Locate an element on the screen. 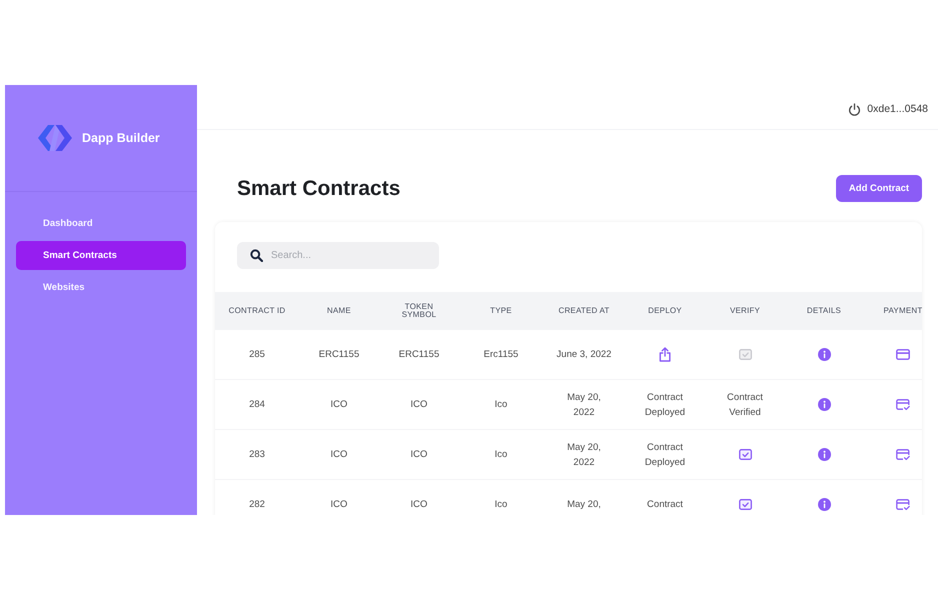 This screenshot has height=600, width=938. account-button: 0xde1...0548 is located at coordinates (888, 109).